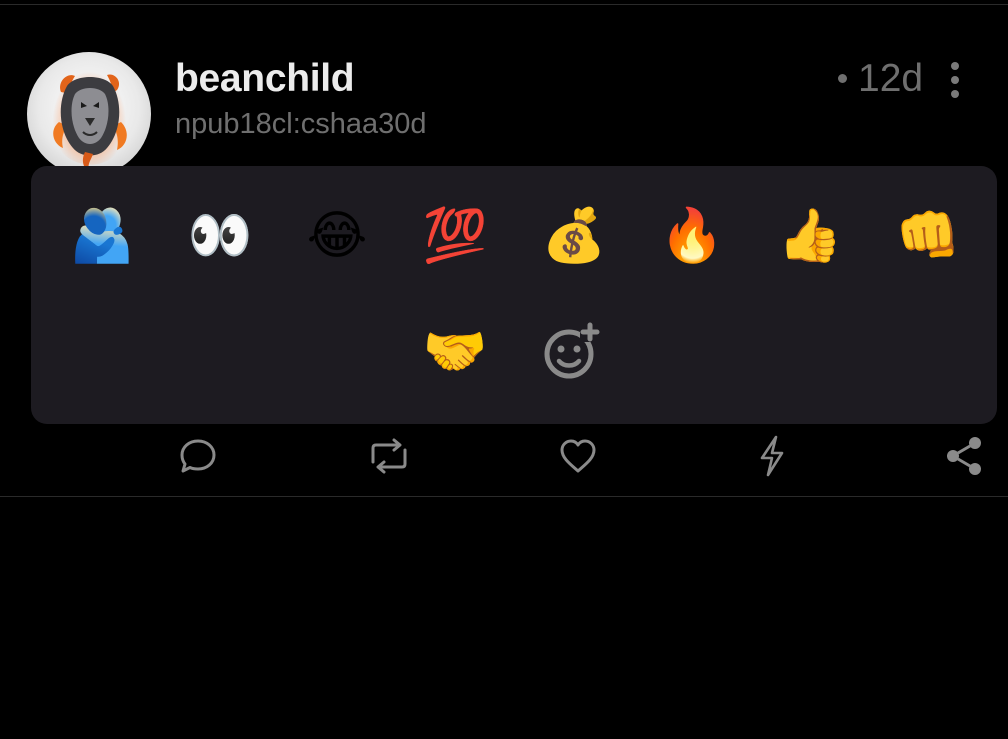 This screenshot has height=739, width=1008. What do you see at coordinates (504, 496) in the screenshot?
I see `bottom-divider` at bounding box center [504, 496].